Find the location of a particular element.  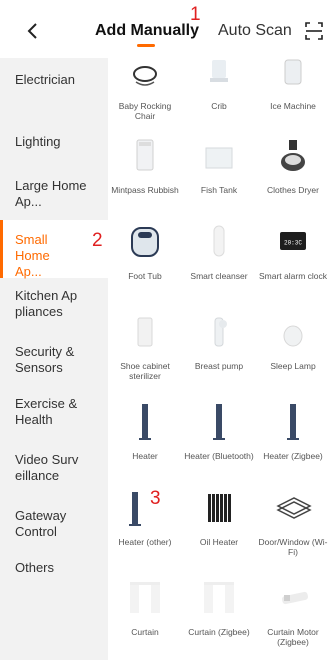

sidebar-item-gateway-control: Gateway Control is located at coordinates (54, 530).